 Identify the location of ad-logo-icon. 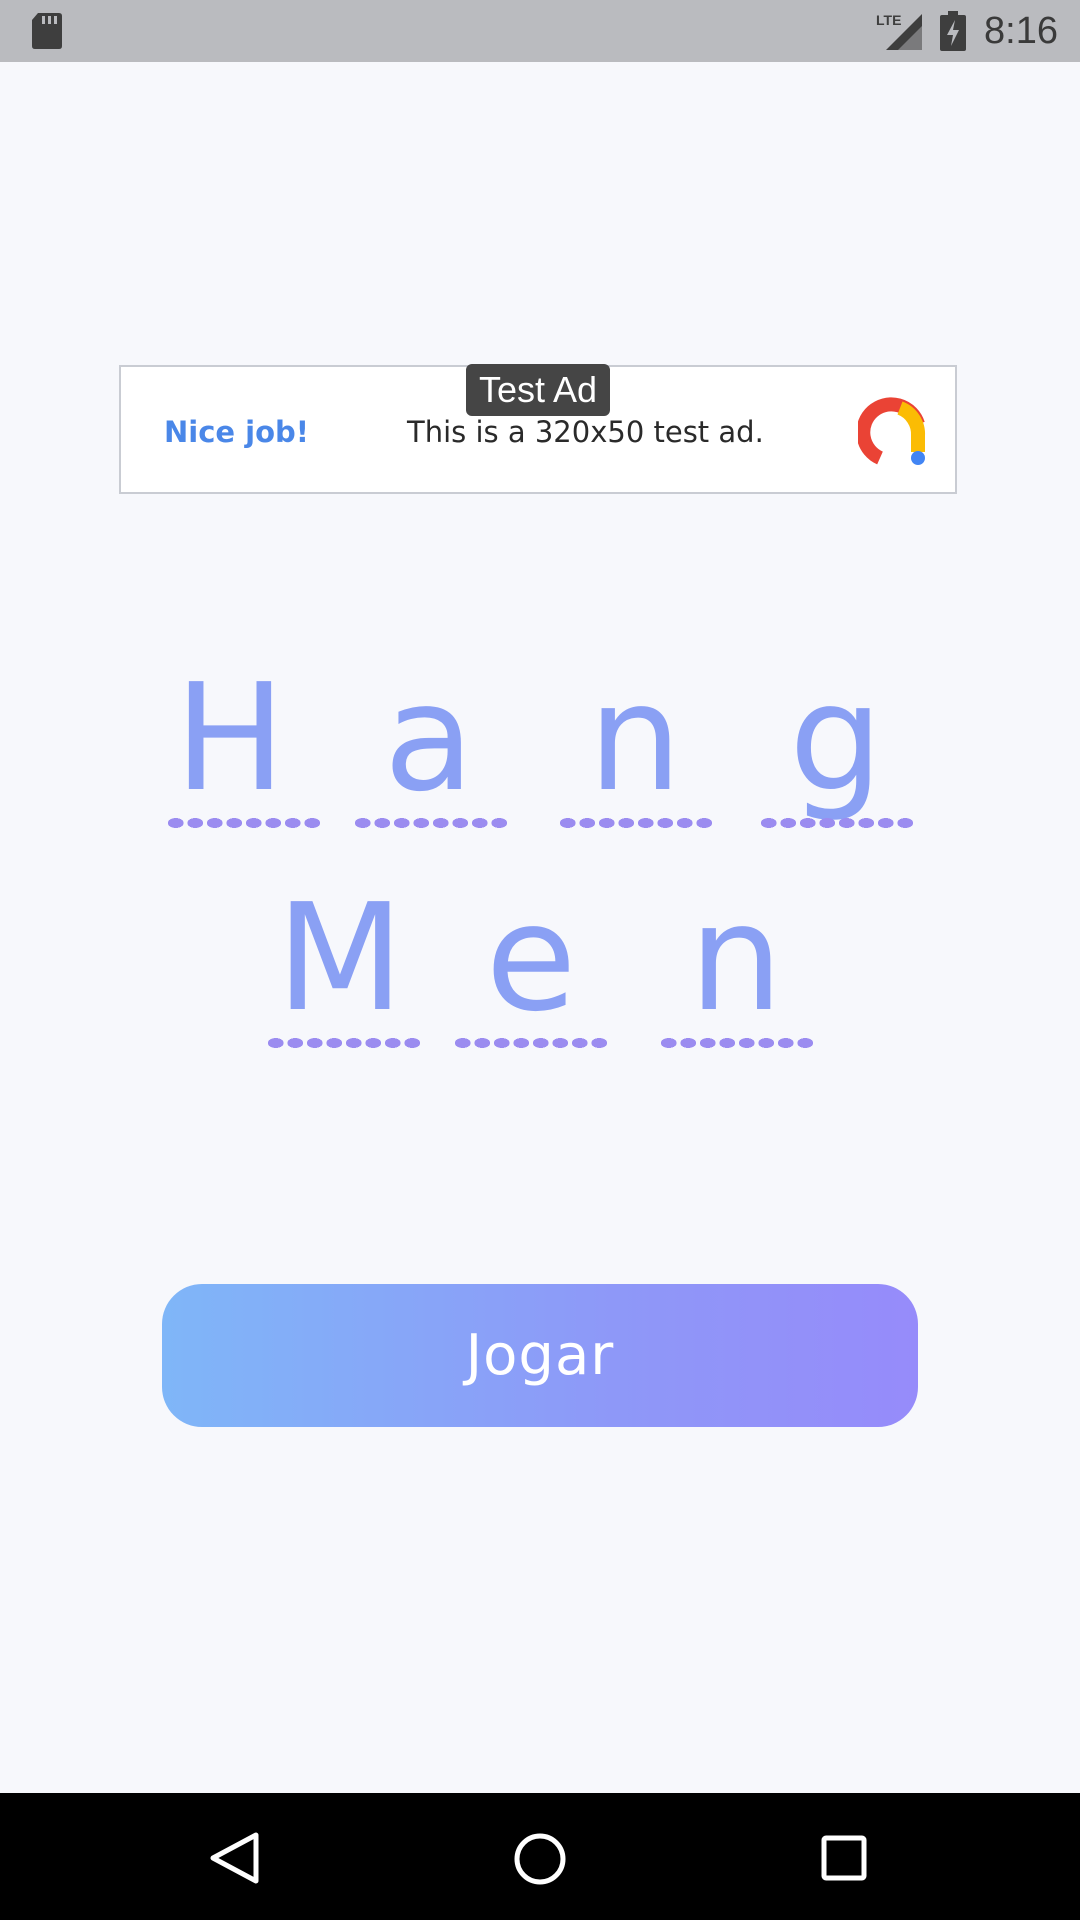
(894, 431).